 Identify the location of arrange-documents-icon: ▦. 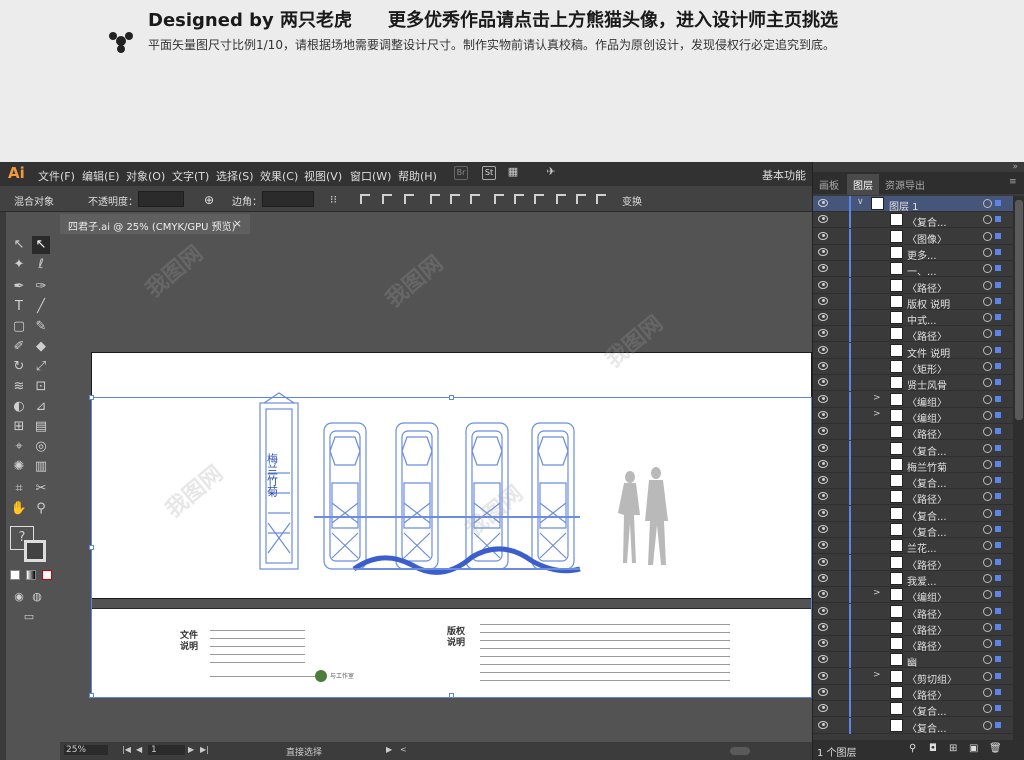
(513, 173).